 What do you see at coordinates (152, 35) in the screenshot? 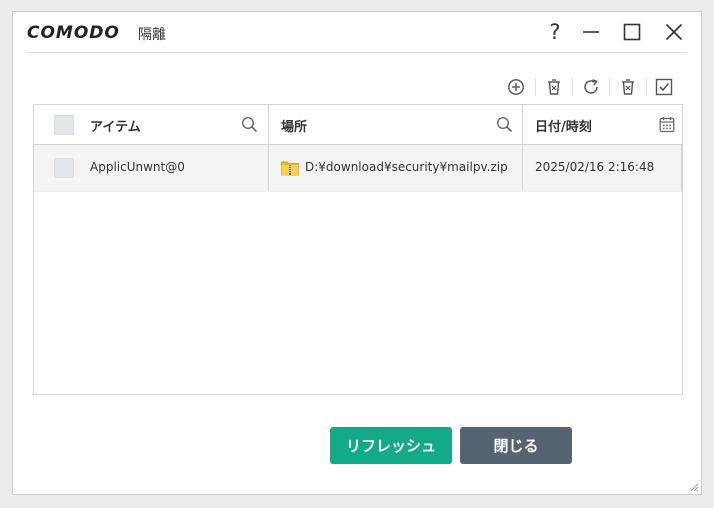
I see `window-title: 隔離` at bounding box center [152, 35].